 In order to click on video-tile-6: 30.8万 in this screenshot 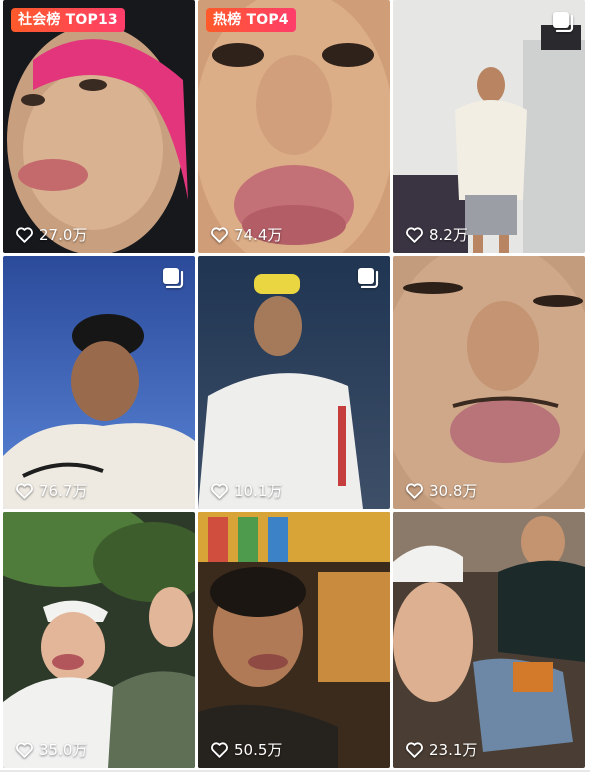, I will do `click(489, 382)`.